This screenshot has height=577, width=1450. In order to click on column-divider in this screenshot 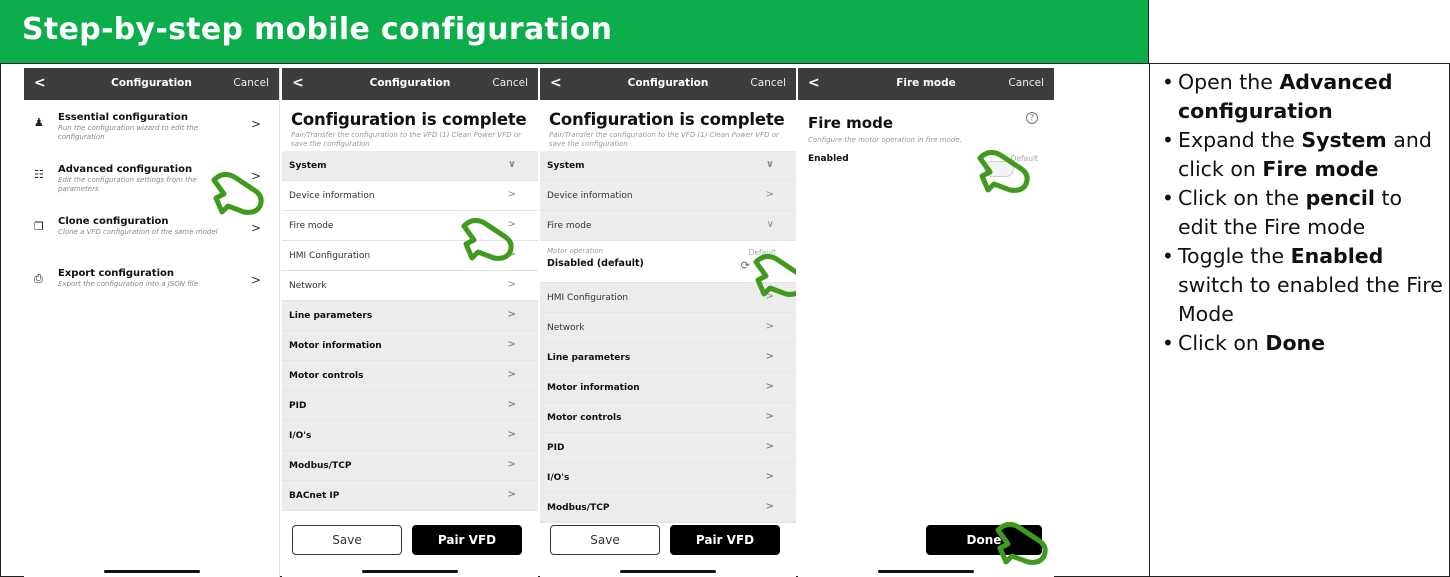, I will do `click(1149, 320)`.